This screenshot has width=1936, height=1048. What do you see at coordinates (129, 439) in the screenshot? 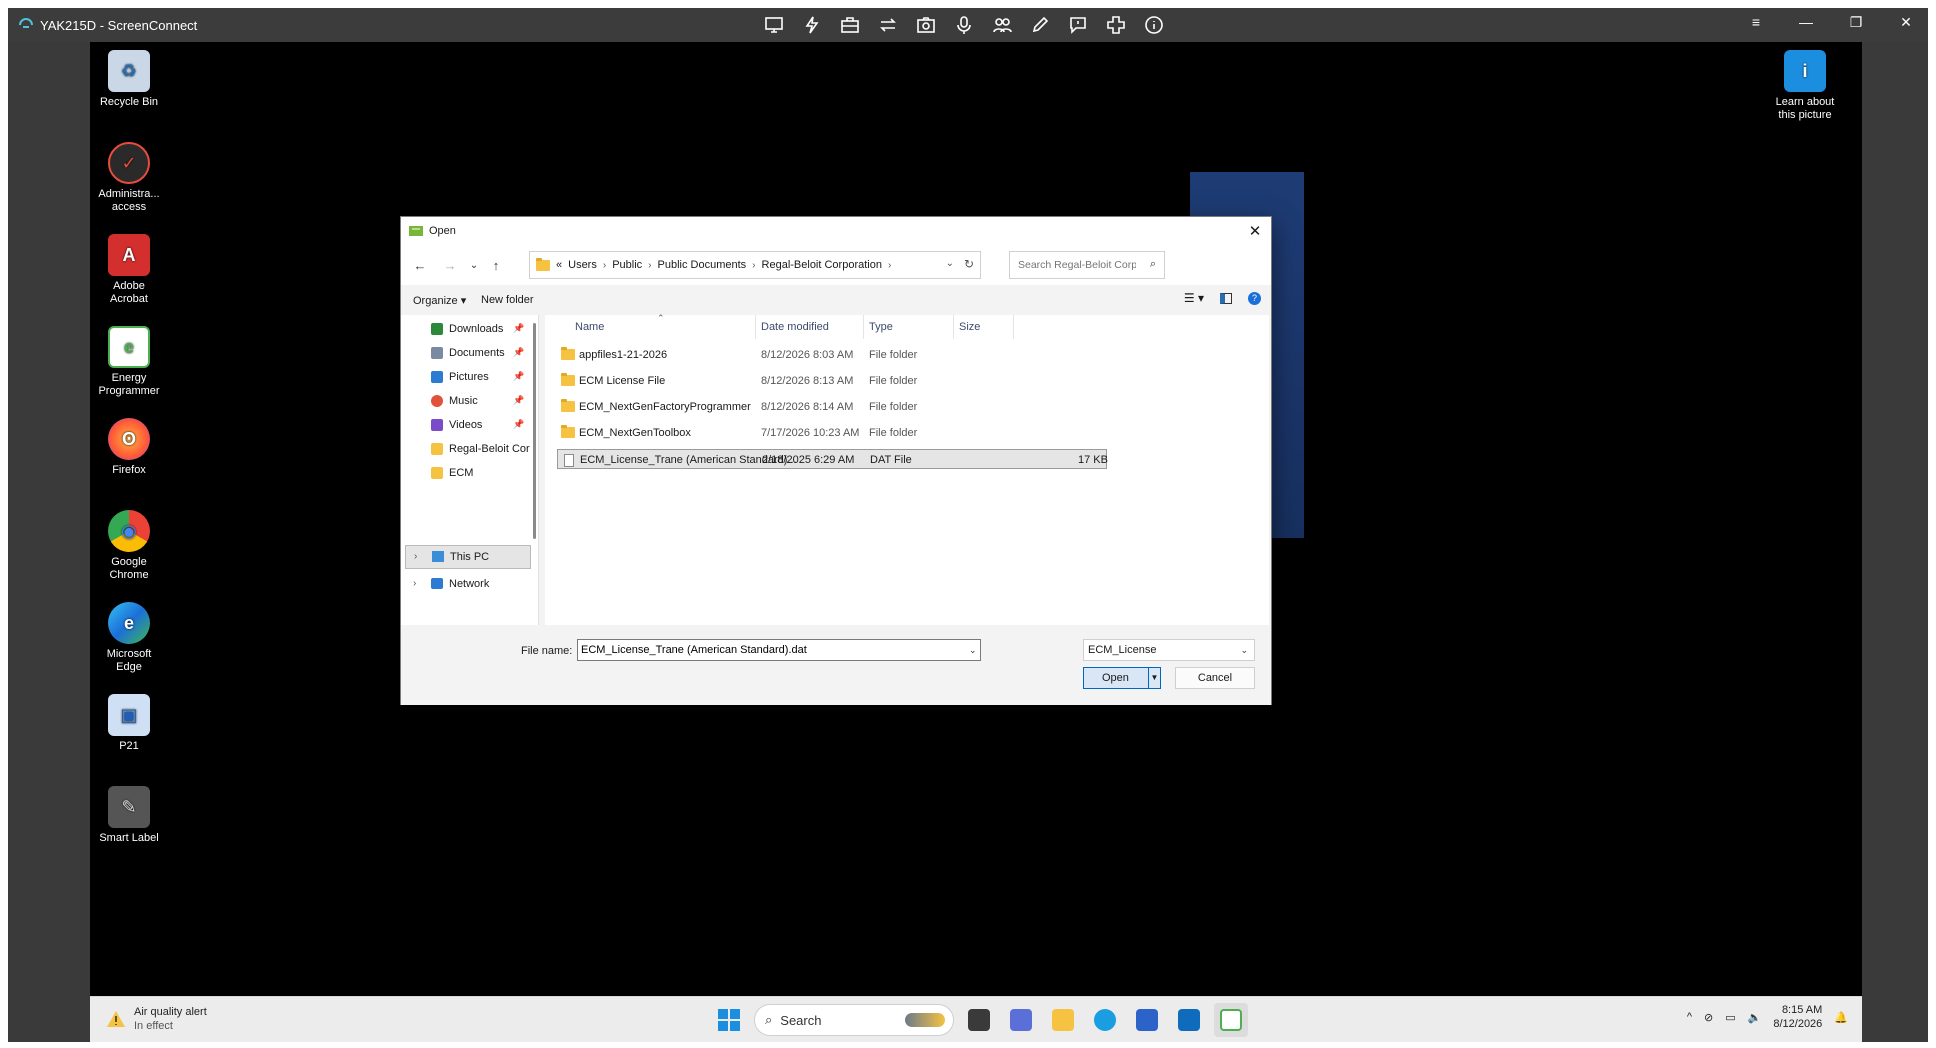
I see `firefox-icon: ʘ` at bounding box center [129, 439].